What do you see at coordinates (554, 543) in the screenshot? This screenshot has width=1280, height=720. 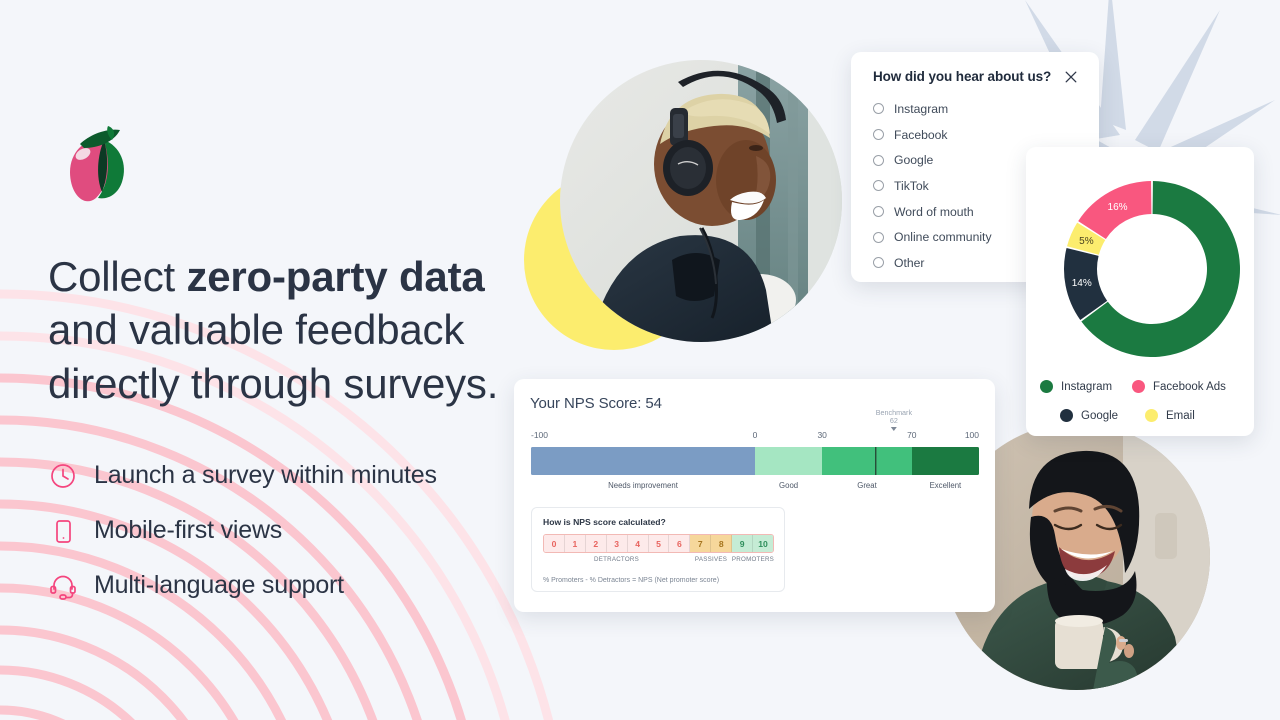 I see `nps-score-cell: 0` at bounding box center [554, 543].